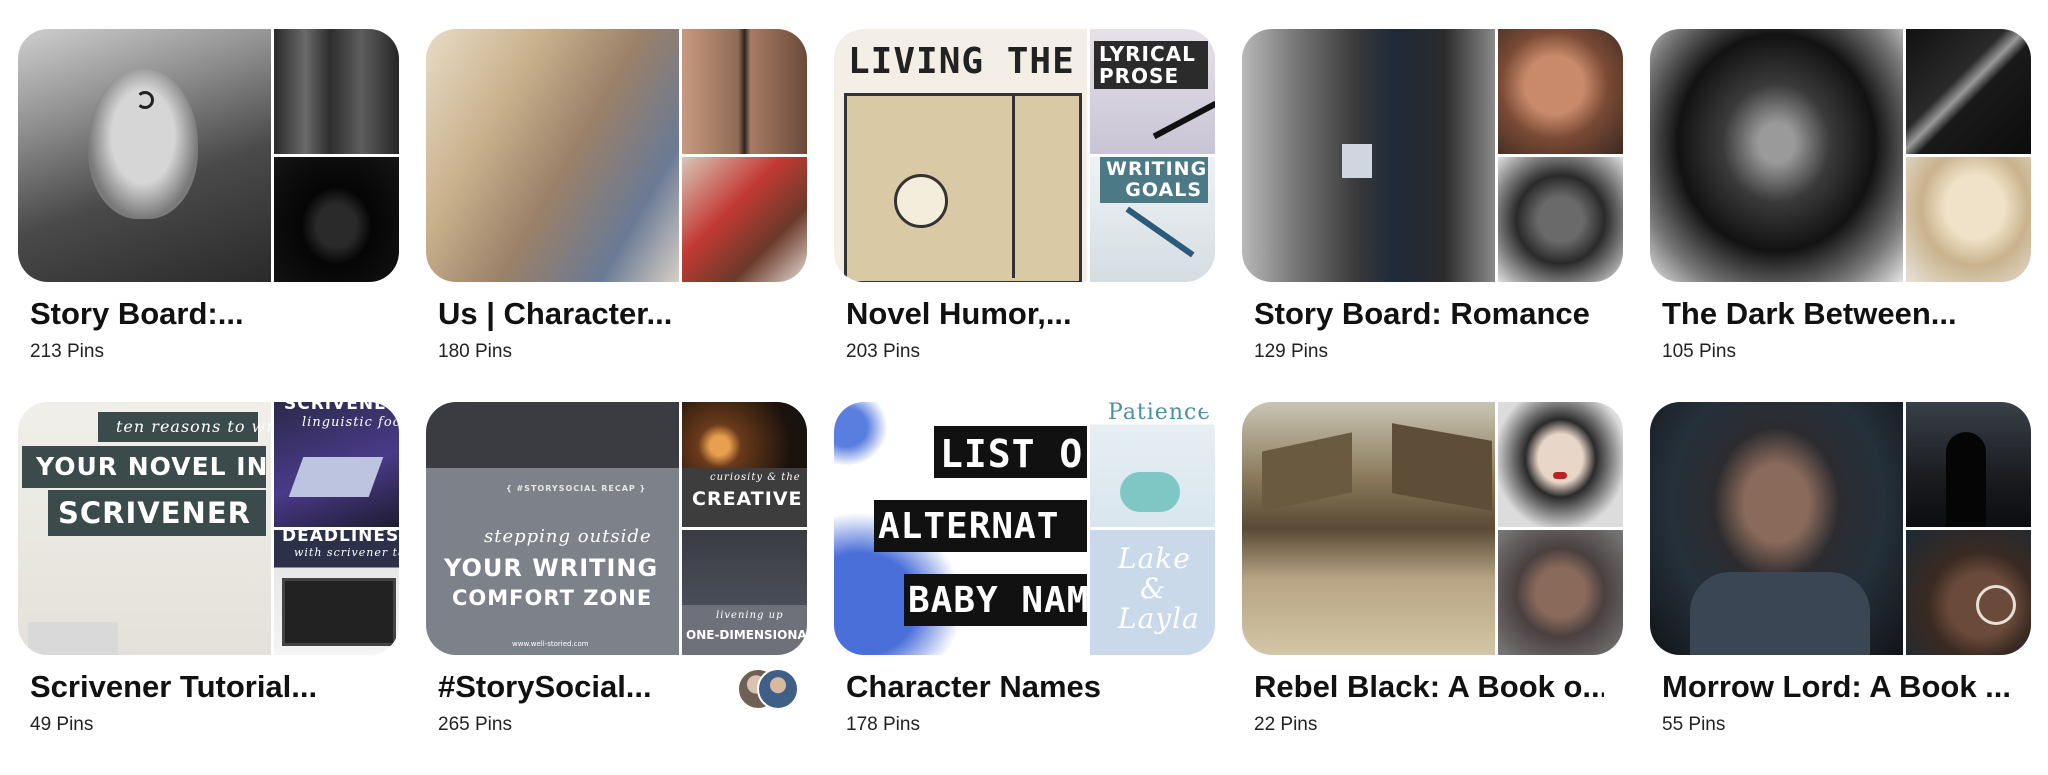  I want to click on cover-text-main-line1: LIST O, so click(1012, 454).